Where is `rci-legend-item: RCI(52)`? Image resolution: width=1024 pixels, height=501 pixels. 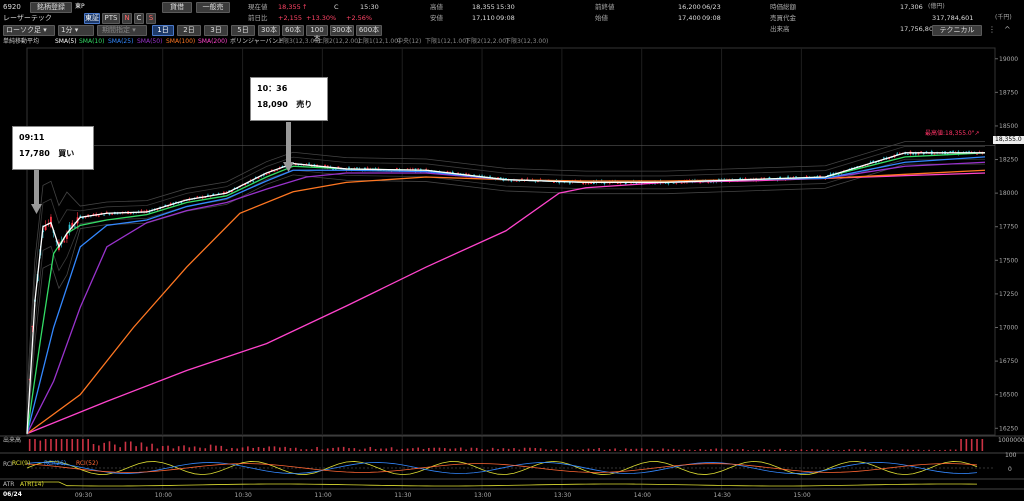 rci-legend-item: RCI(52) is located at coordinates (87, 463).